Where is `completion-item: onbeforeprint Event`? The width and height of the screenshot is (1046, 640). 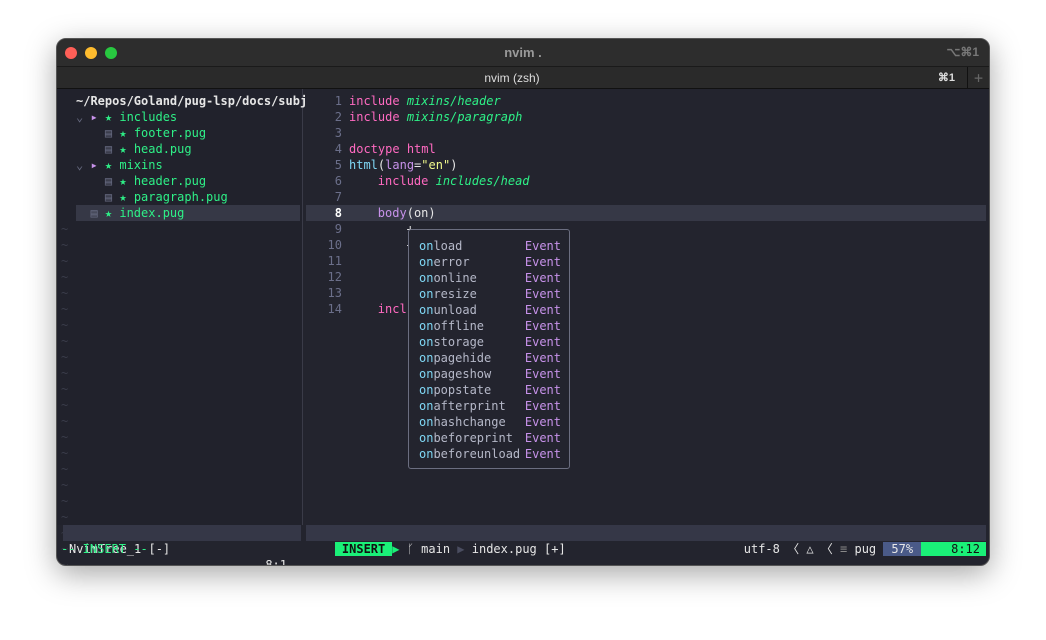
completion-item: onbeforeprint Event is located at coordinates (490, 438).